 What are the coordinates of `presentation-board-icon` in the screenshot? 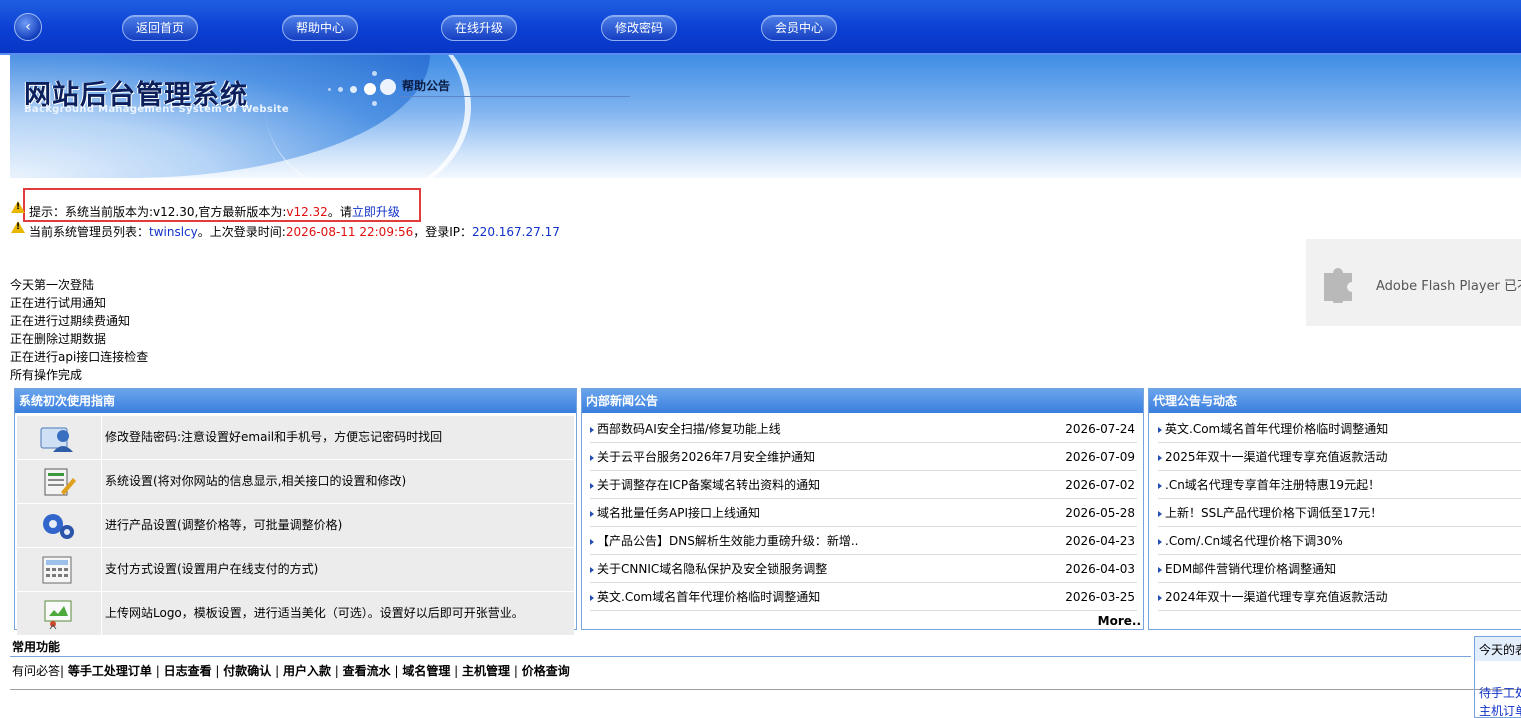 It's located at (58, 615).